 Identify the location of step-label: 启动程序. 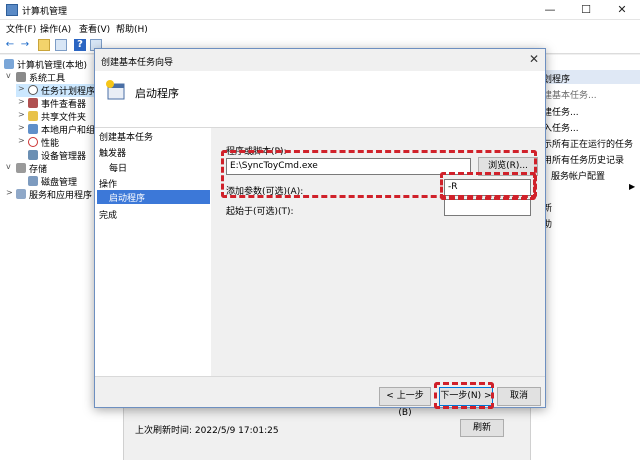
(127, 199).